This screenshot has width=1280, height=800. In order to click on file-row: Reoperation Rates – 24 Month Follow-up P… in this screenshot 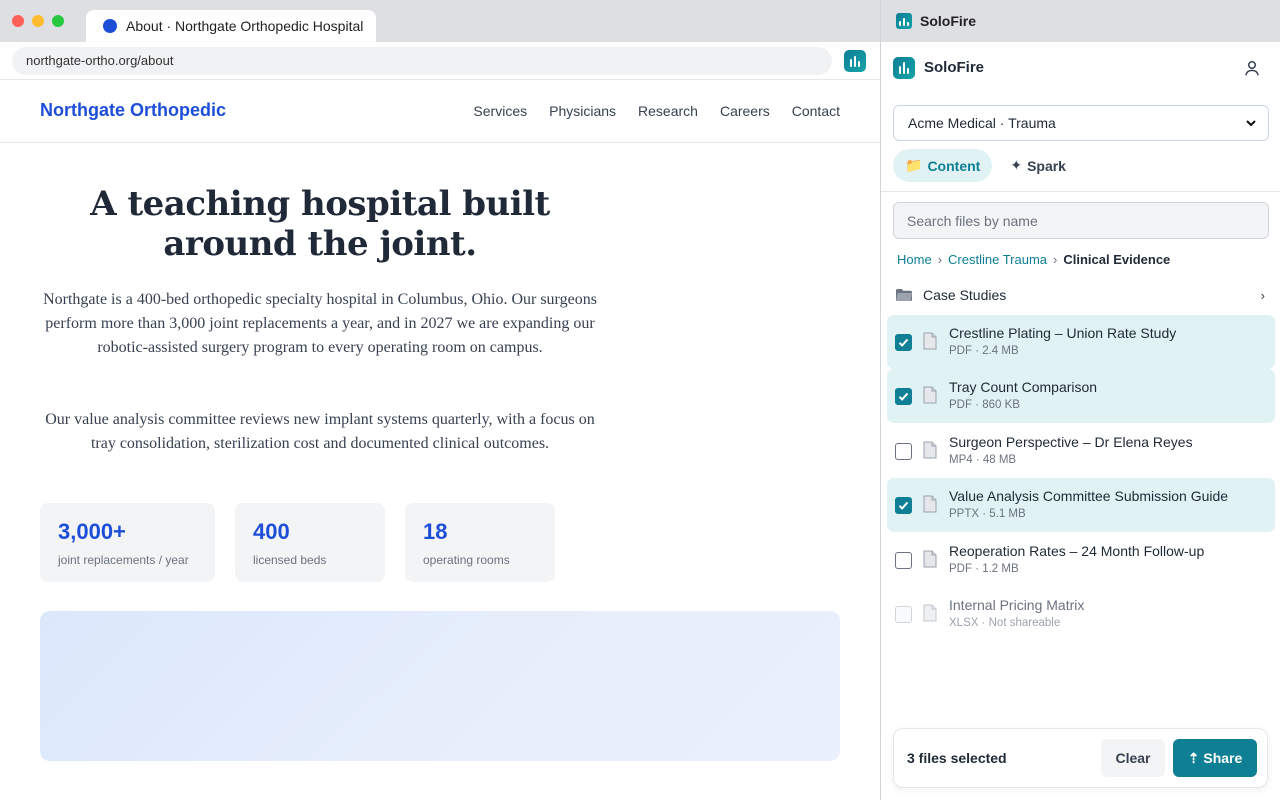, I will do `click(1081, 560)`.